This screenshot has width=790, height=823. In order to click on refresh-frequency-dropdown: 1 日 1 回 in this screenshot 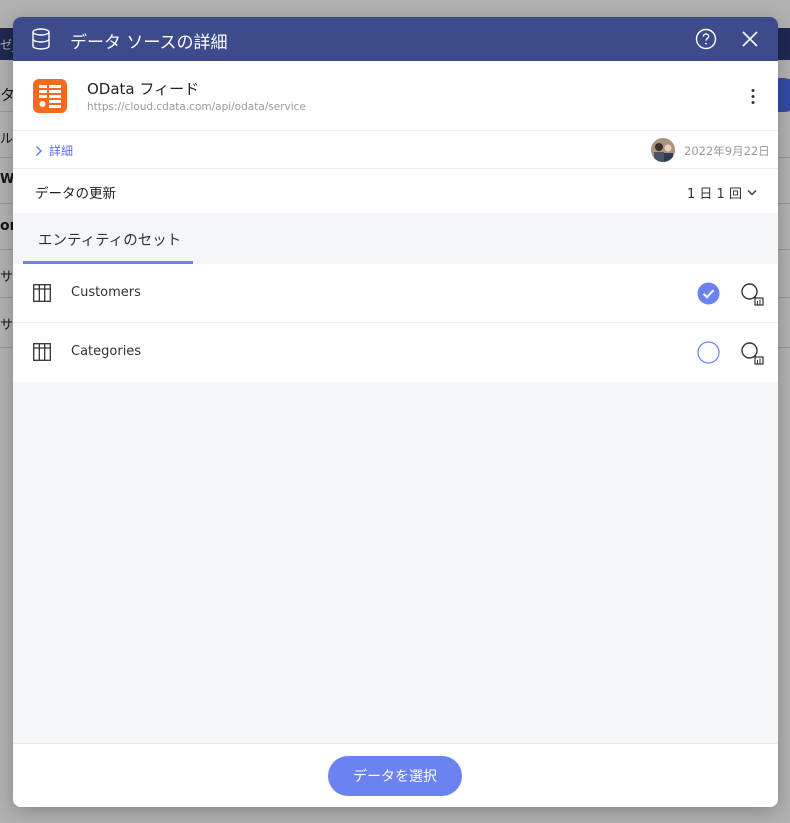, I will do `click(722, 192)`.